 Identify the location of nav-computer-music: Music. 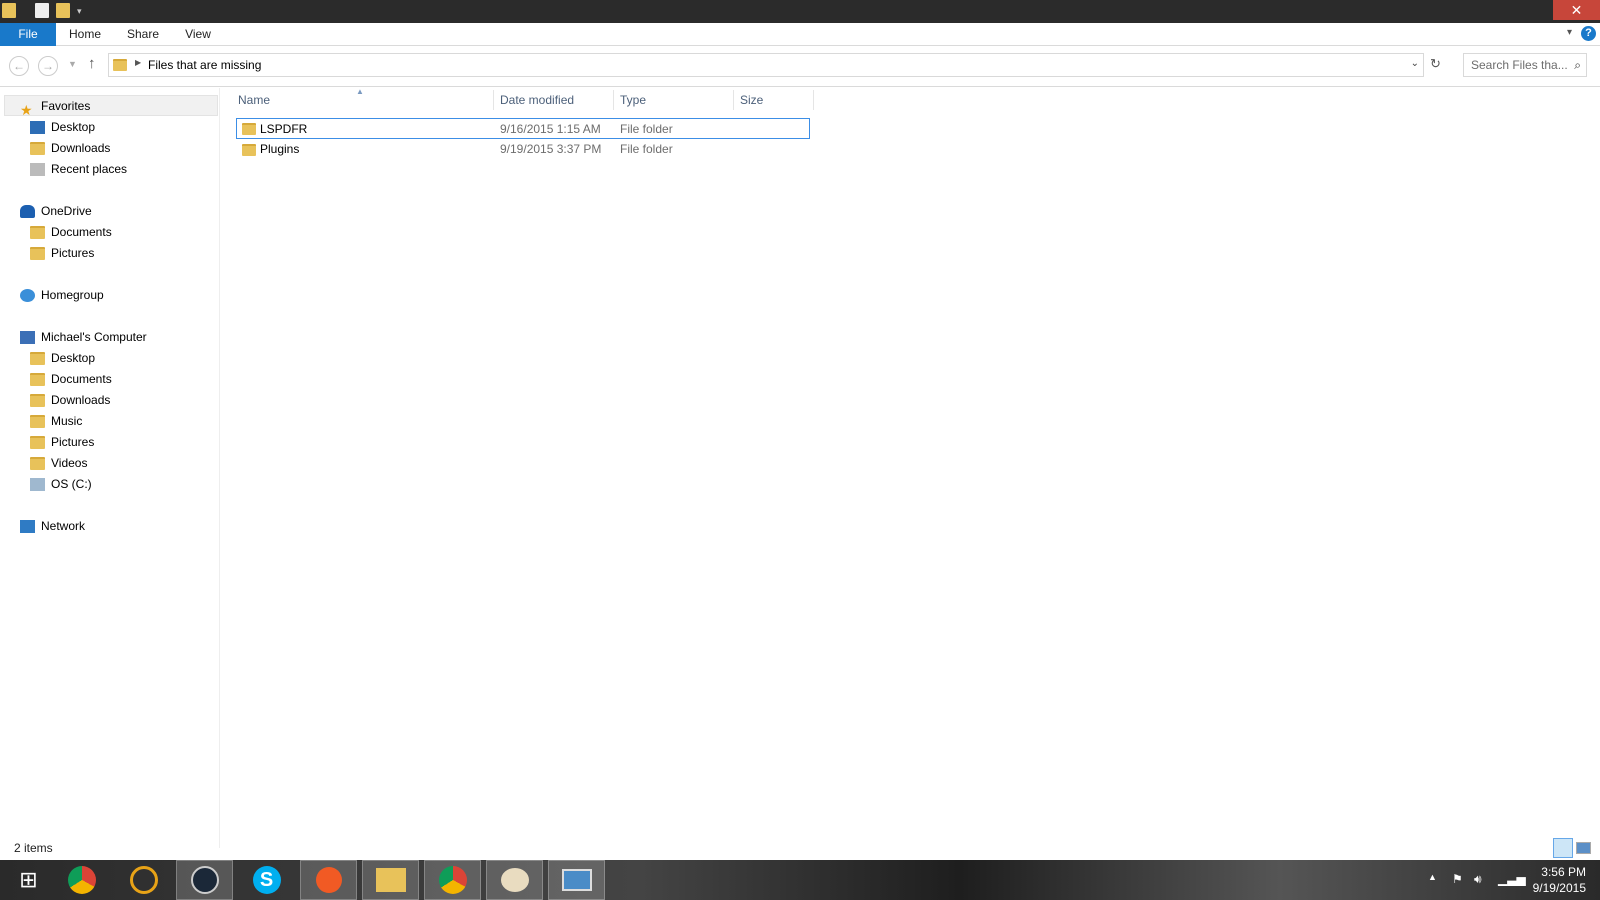
(56, 421).